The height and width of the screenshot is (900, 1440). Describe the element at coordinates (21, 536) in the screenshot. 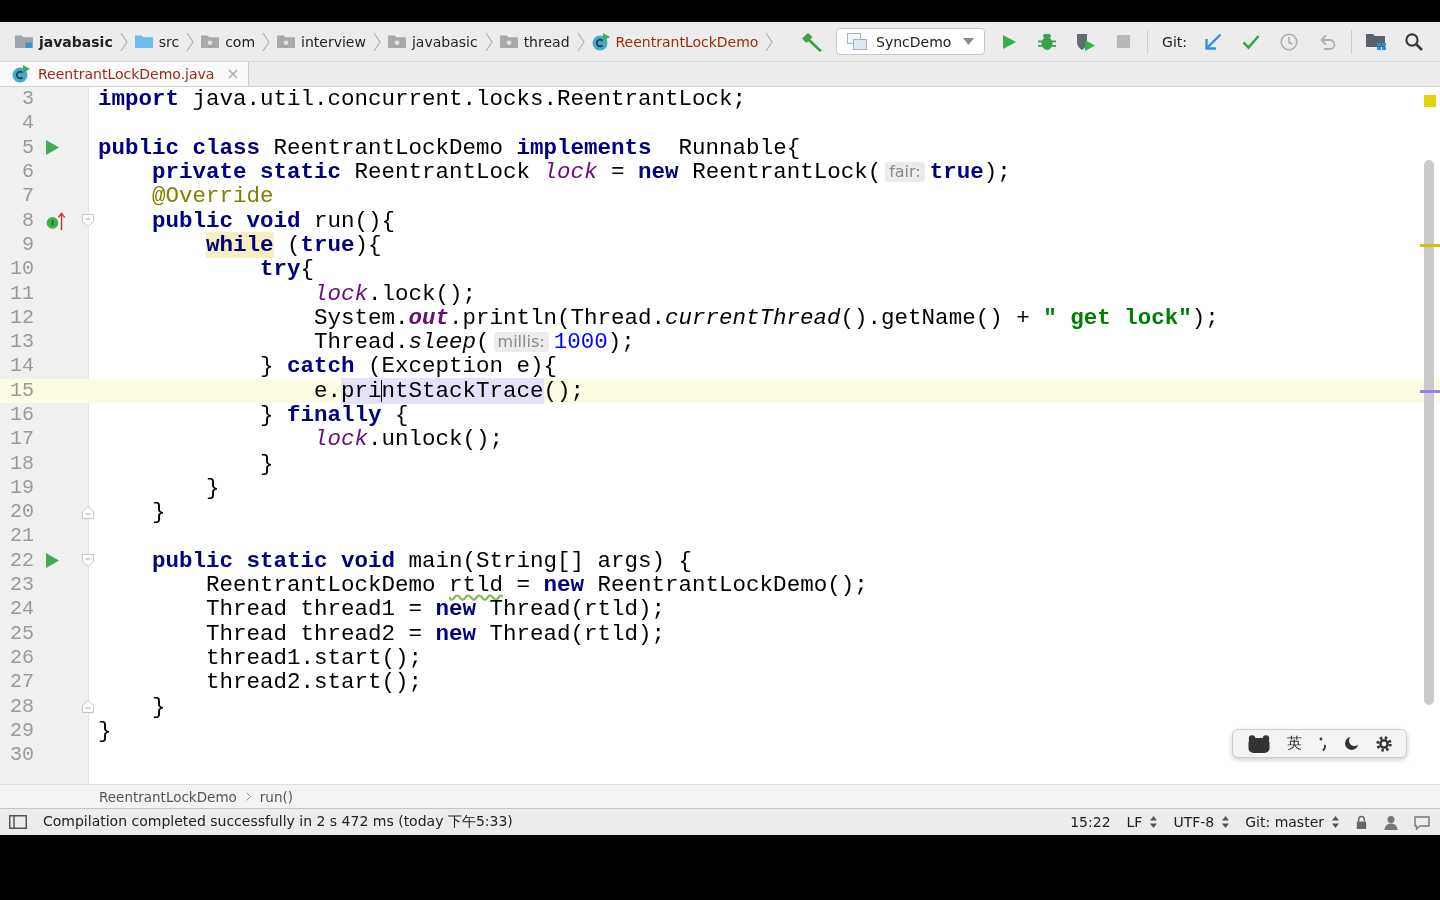

I see `line-number: 21` at that location.